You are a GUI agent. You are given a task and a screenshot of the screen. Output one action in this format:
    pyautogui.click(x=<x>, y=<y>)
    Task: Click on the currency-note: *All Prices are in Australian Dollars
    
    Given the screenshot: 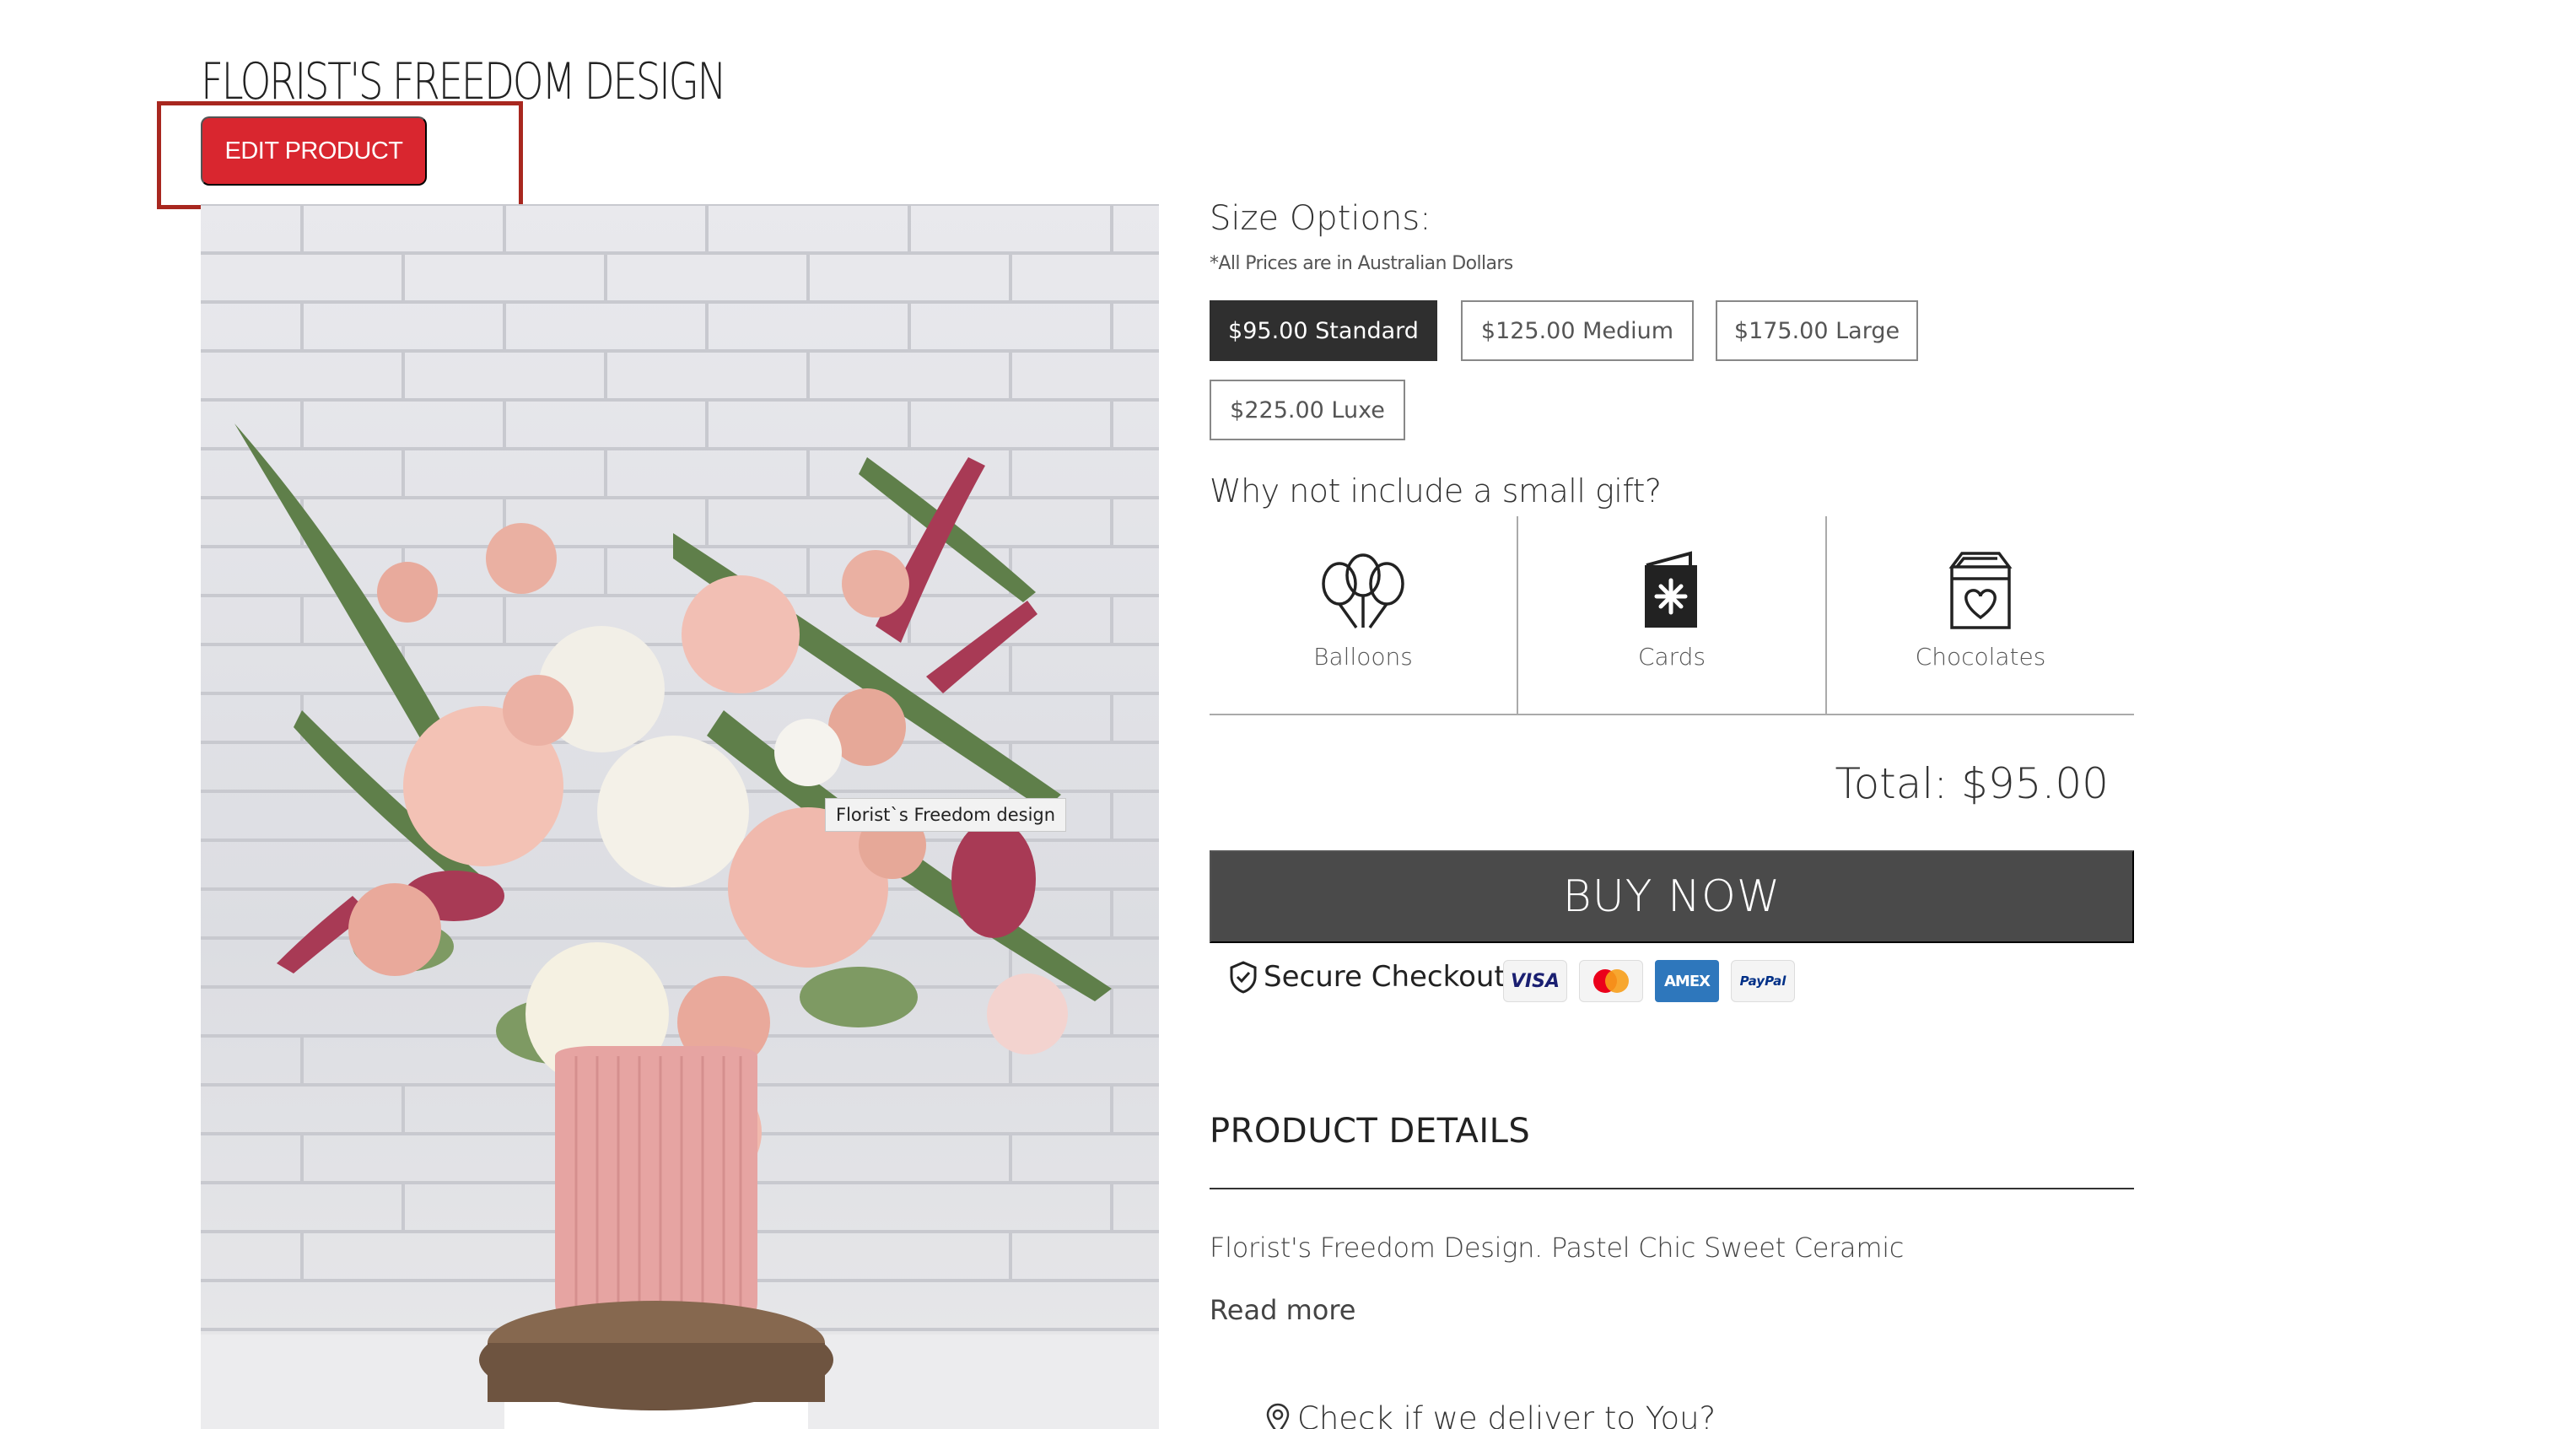 What is the action you would take?
    pyautogui.click(x=1361, y=263)
    